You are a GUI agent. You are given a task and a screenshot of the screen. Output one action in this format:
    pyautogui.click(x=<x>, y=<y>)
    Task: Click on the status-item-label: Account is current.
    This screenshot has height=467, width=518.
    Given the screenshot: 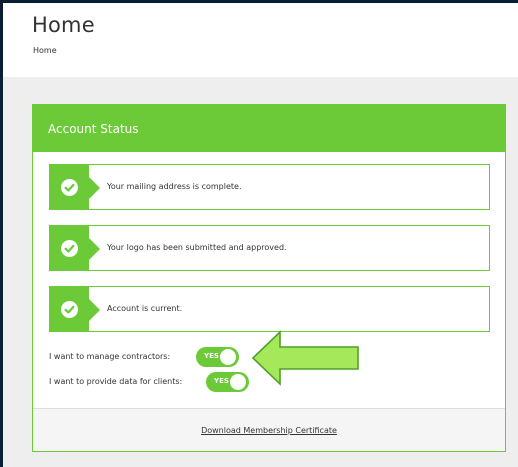 What is the action you would take?
    pyautogui.click(x=145, y=308)
    